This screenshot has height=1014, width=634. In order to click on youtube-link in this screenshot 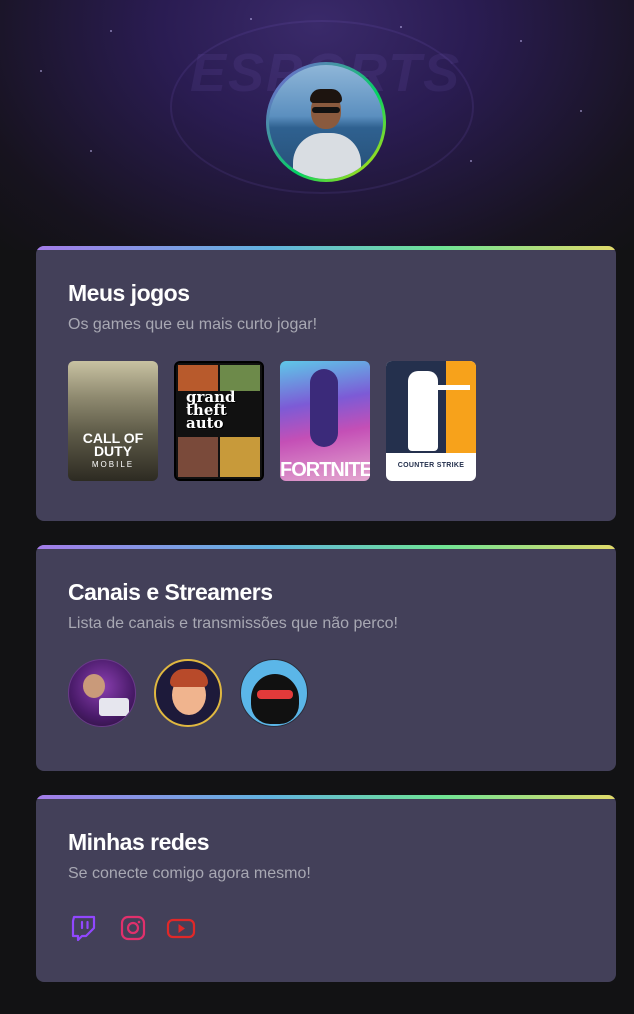, I will do `click(181, 928)`.